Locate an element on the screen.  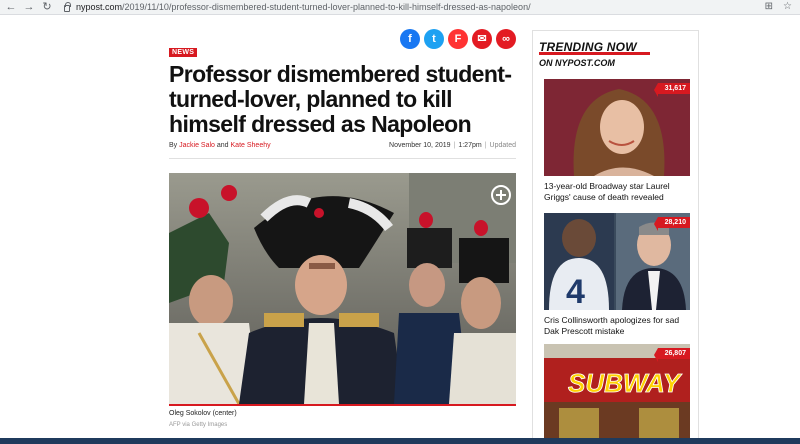
byline-and: and is located at coordinates (222, 145).